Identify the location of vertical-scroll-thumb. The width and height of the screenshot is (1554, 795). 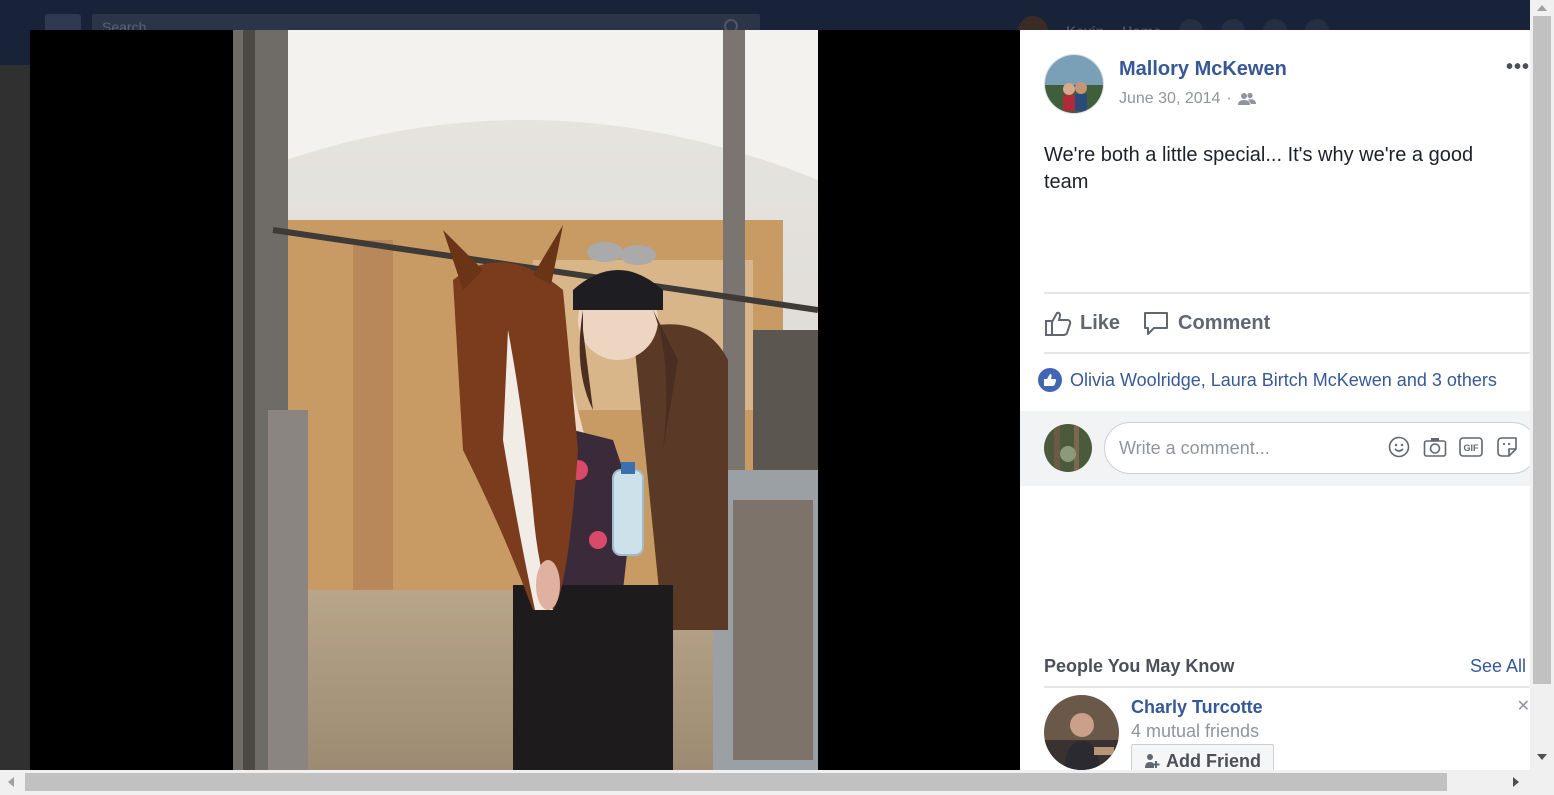
(1542, 350).